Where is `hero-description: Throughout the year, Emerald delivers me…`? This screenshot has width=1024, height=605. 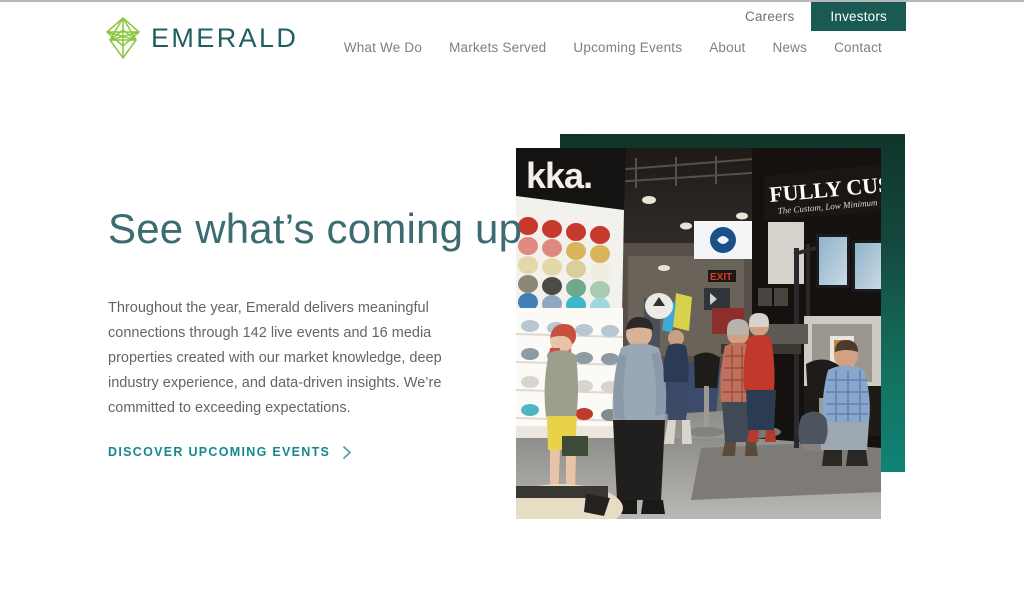
hero-description: Throughout the year, Emerald delivers me… is located at coordinates (275, 358).